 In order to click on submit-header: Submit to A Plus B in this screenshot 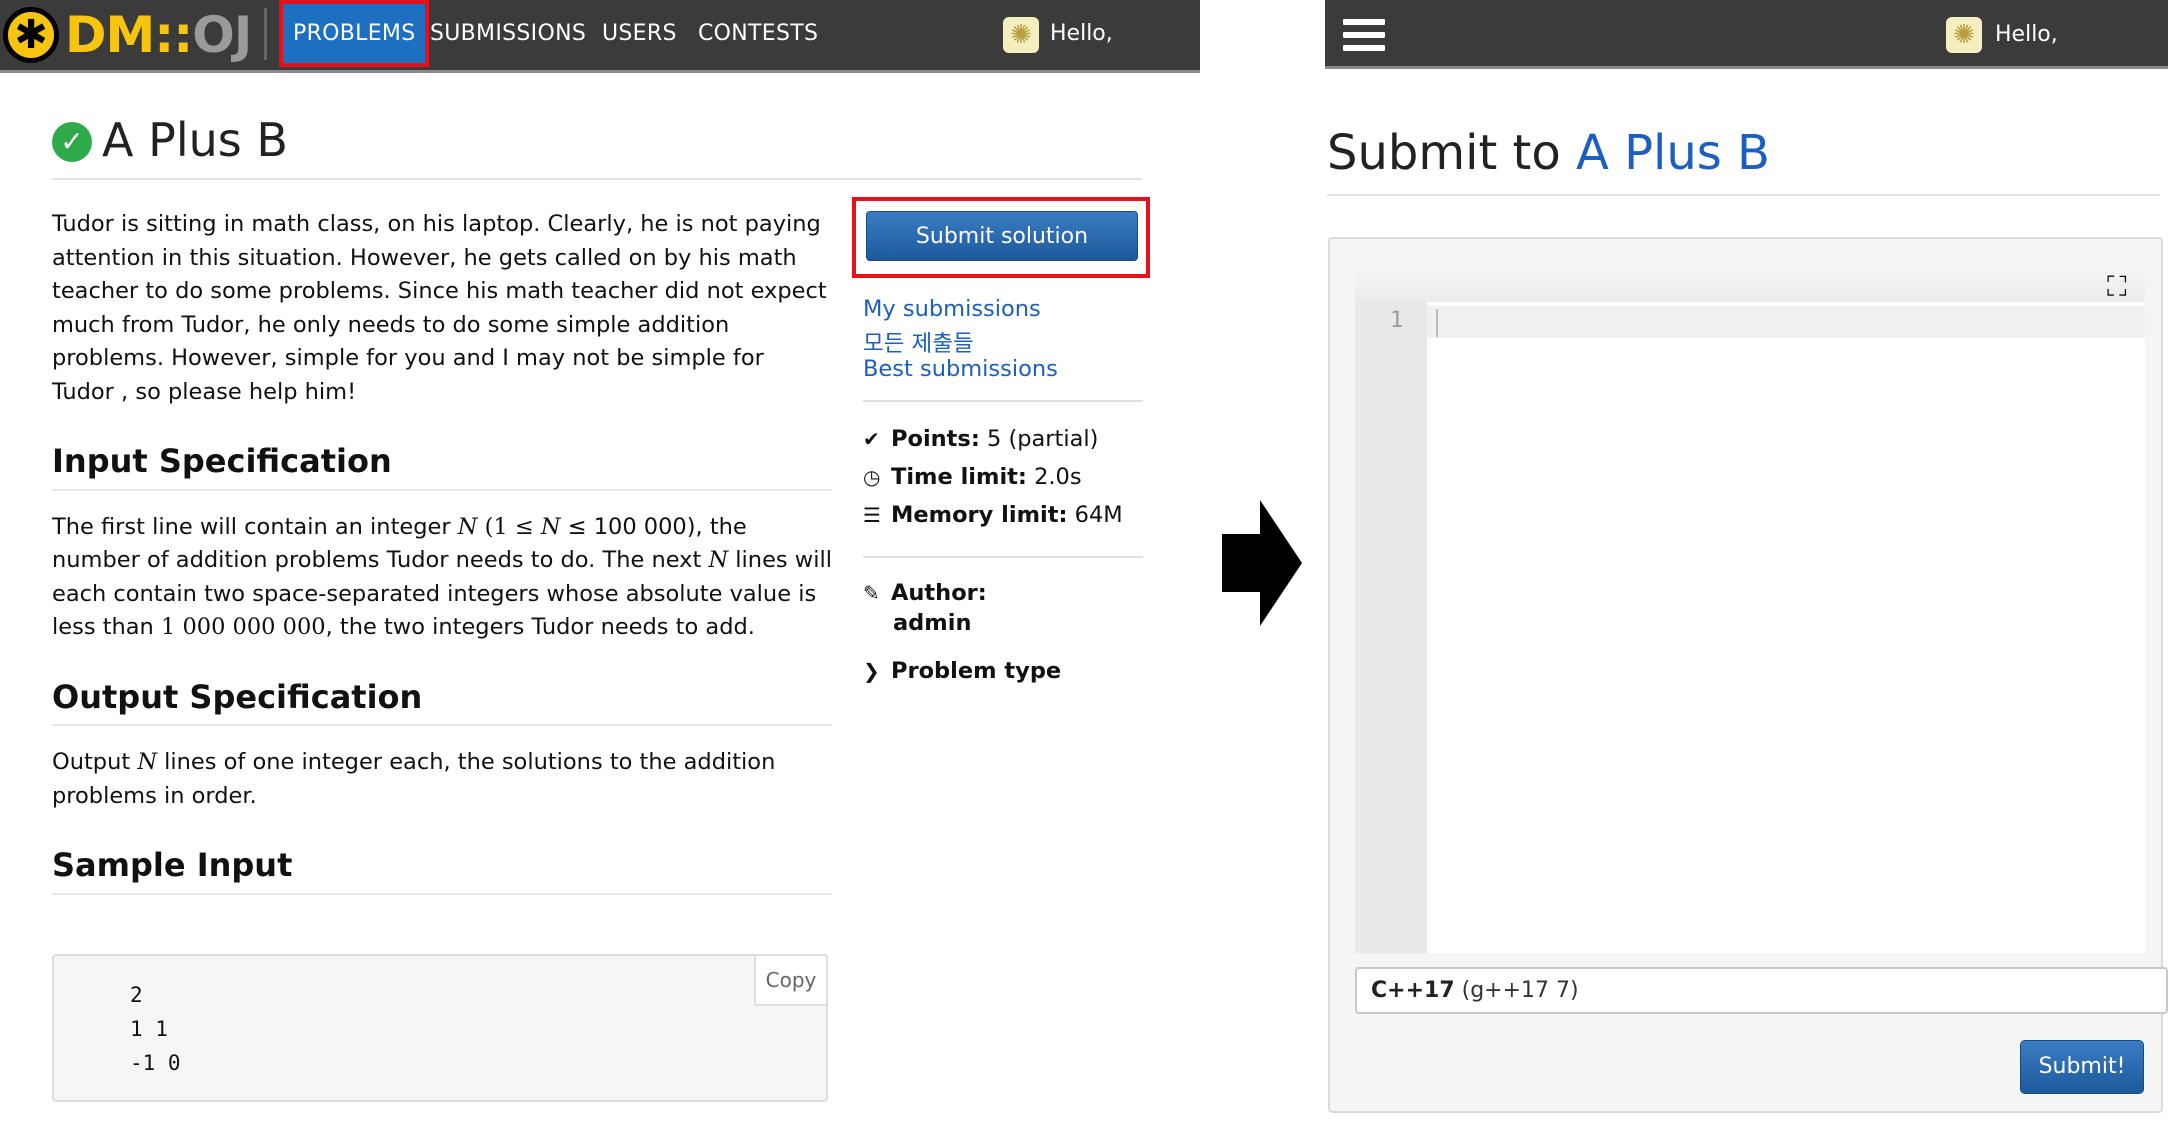, I will do `click(1743, 159)`.